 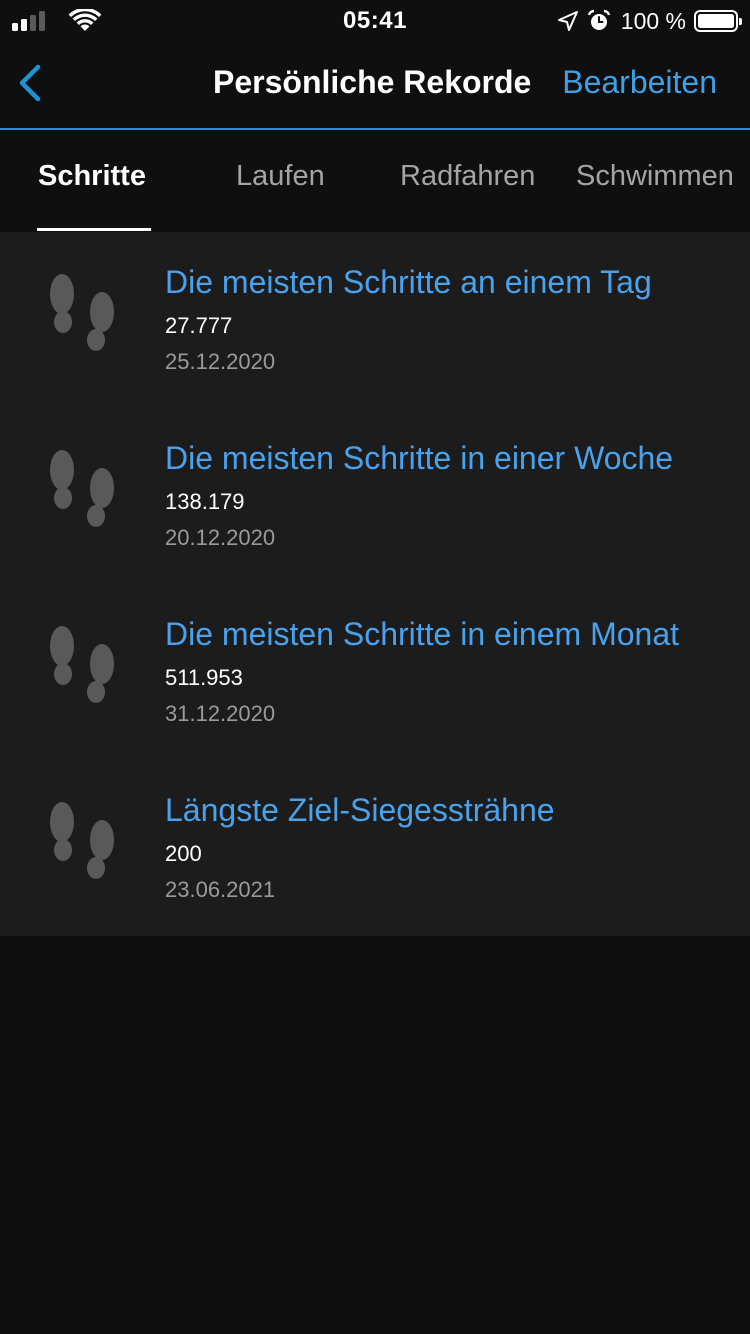 What do you see at coordinates (30, 83) in the screenshot?
I see `chevron-left-icon` at bounding box center [30, 83].